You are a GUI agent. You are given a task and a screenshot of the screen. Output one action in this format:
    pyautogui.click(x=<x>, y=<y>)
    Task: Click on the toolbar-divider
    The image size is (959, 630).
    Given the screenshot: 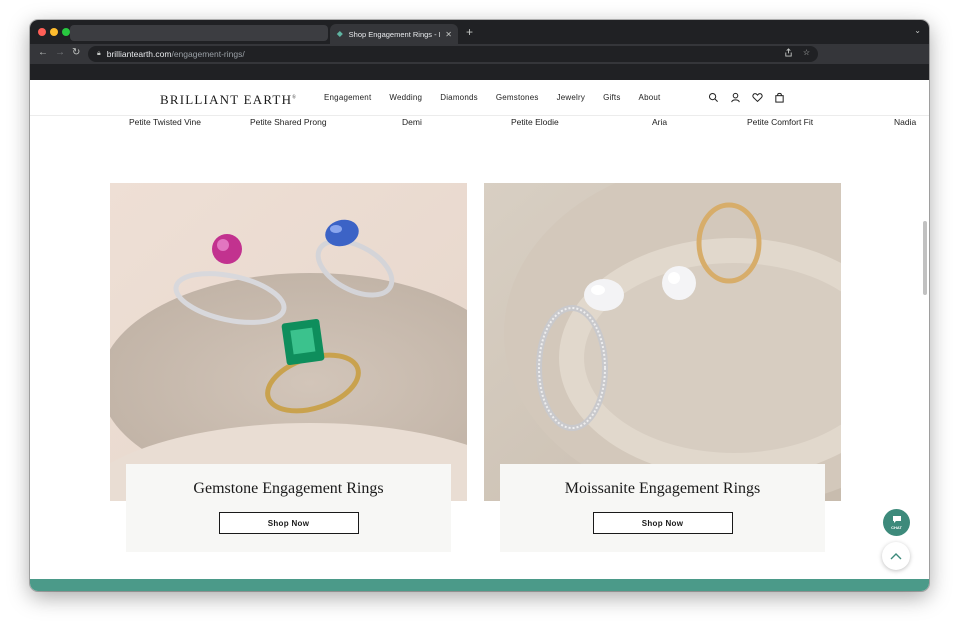 What is the action you would take?
    pyautogui.click(x=479, y=72)
    